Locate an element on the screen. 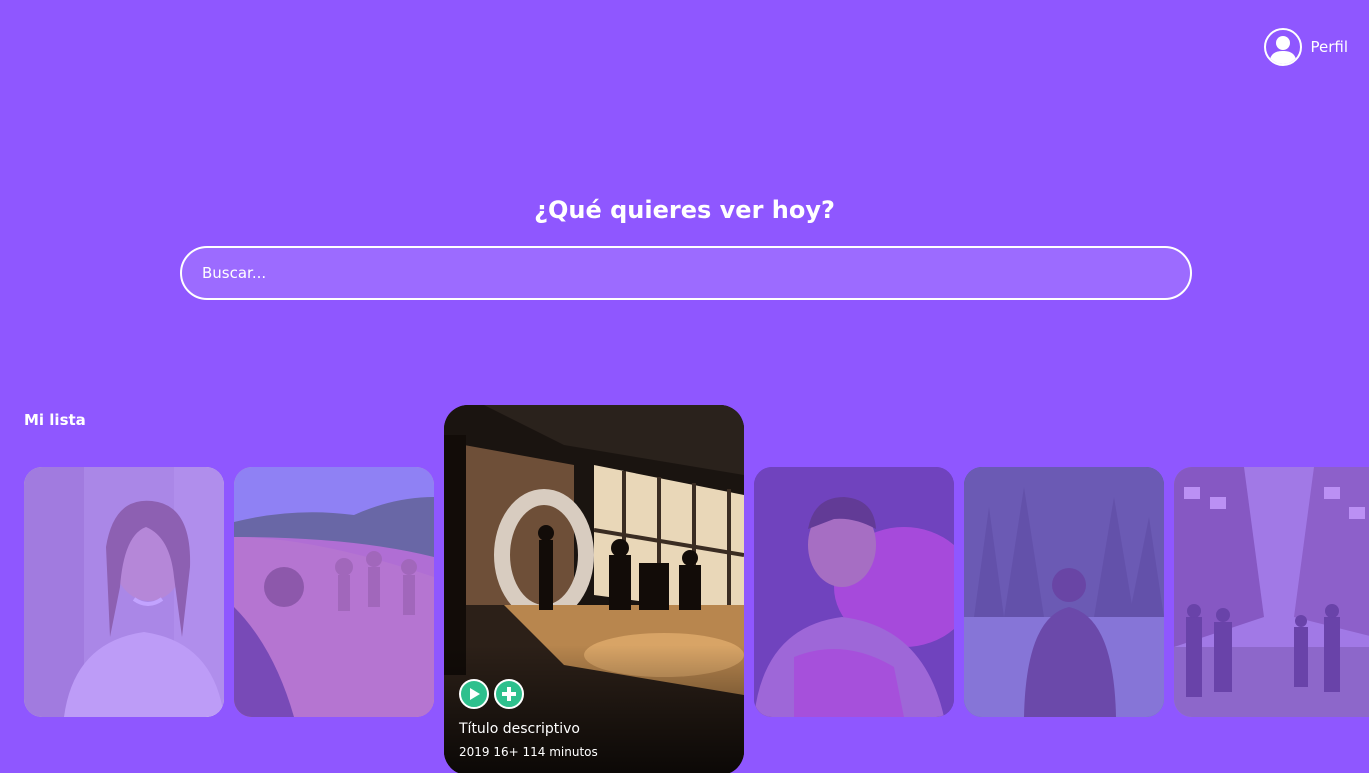 This screenshot has height=773, width=1369. user-avatar-icon is located at coordinates (1283, 47).